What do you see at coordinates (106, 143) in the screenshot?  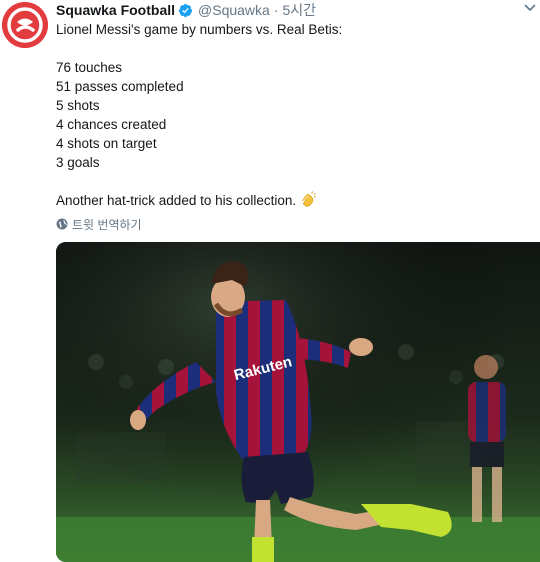 I see `tweet-line-shots-on-target: 4 shots on target` at bounding box center [106, 143].